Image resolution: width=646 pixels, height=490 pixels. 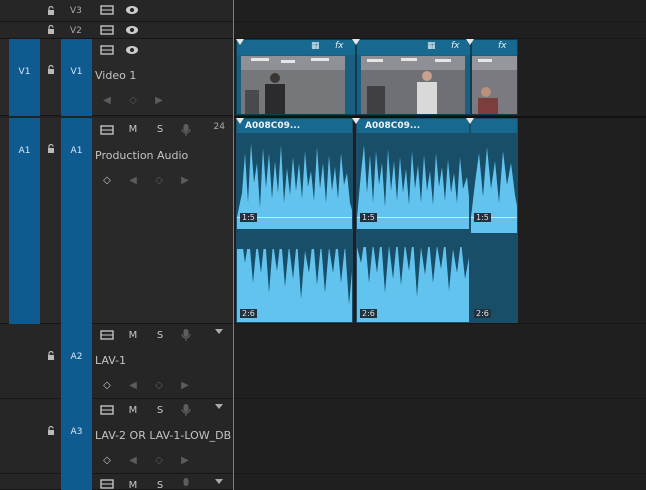 What do you see at coordinates (24, 77) in the screenshot?
I see `source-target-v1: V1` at bounding box center [24, 77].